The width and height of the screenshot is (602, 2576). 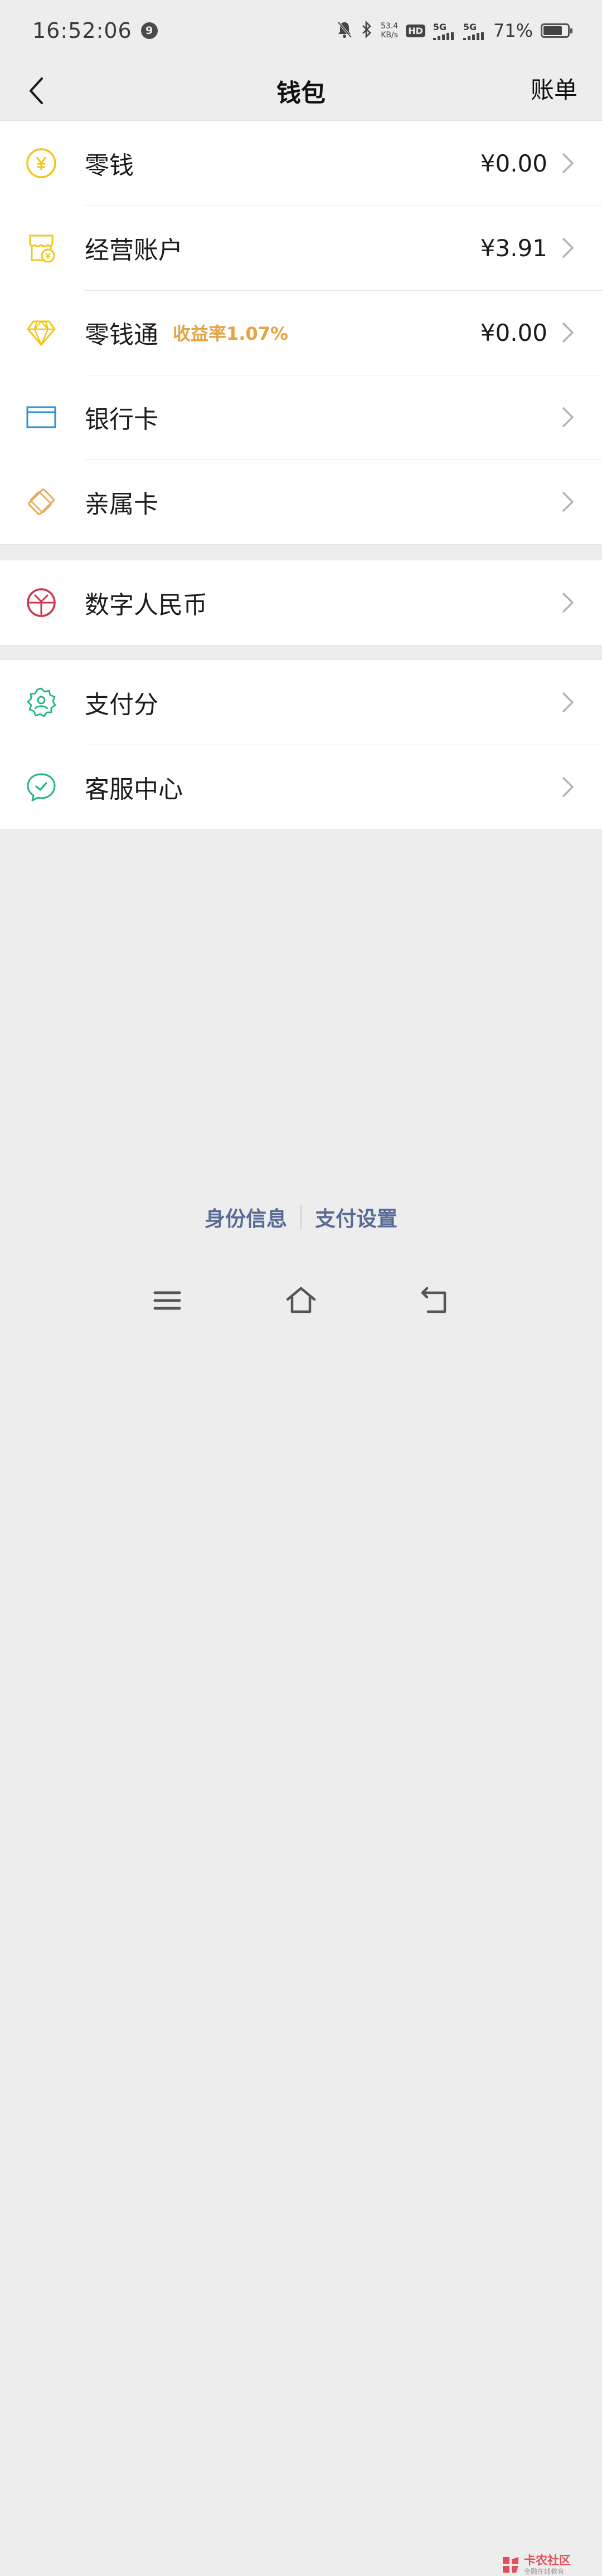 I want to click on sim1-signal: 5G, so click(x=444, y=31).